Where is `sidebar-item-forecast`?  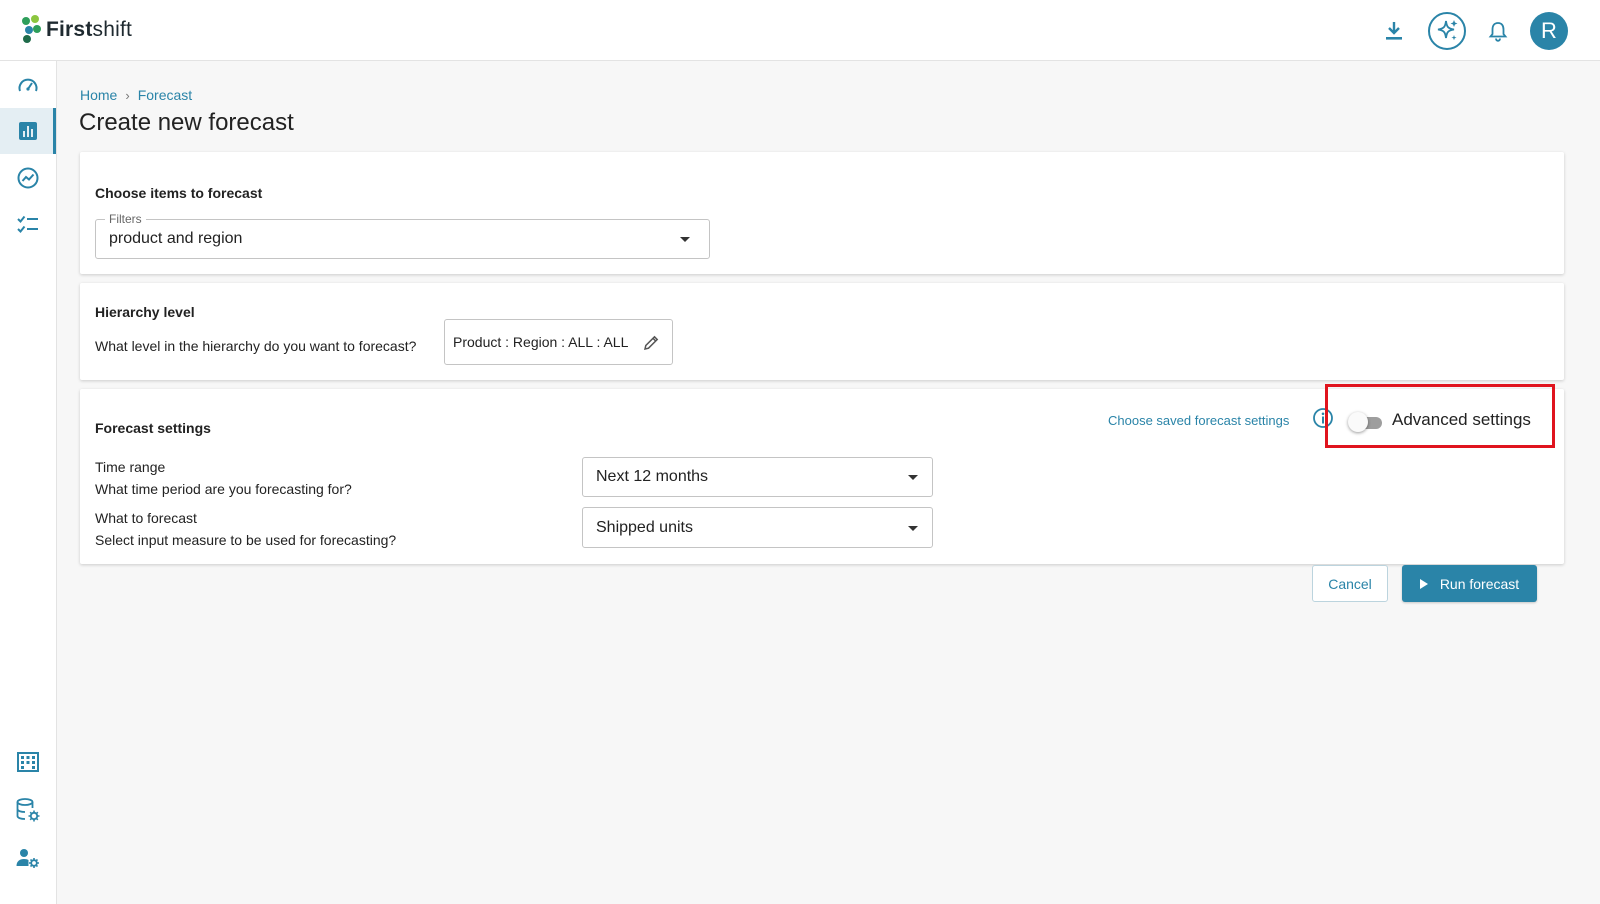
sidebar-item-forecast is located at coordinates (28, 131).